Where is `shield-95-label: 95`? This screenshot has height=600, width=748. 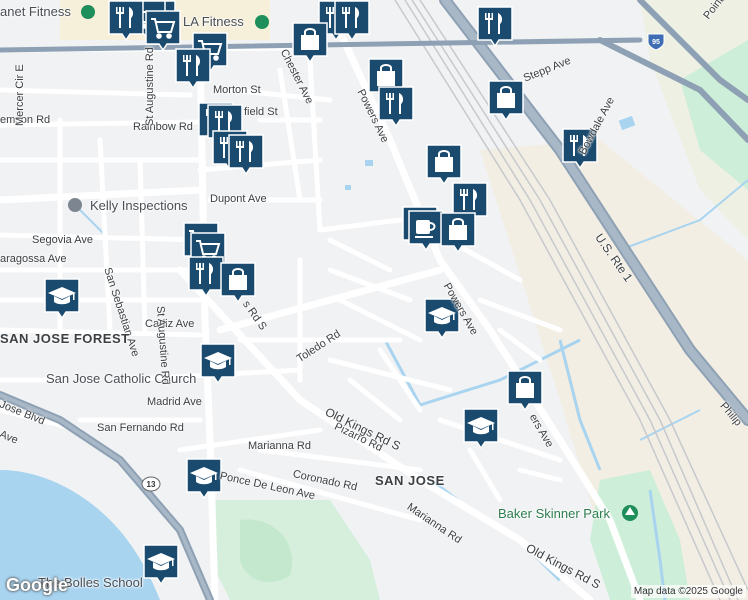 shield-95-label: 95 is located at coordinates (656, 42).